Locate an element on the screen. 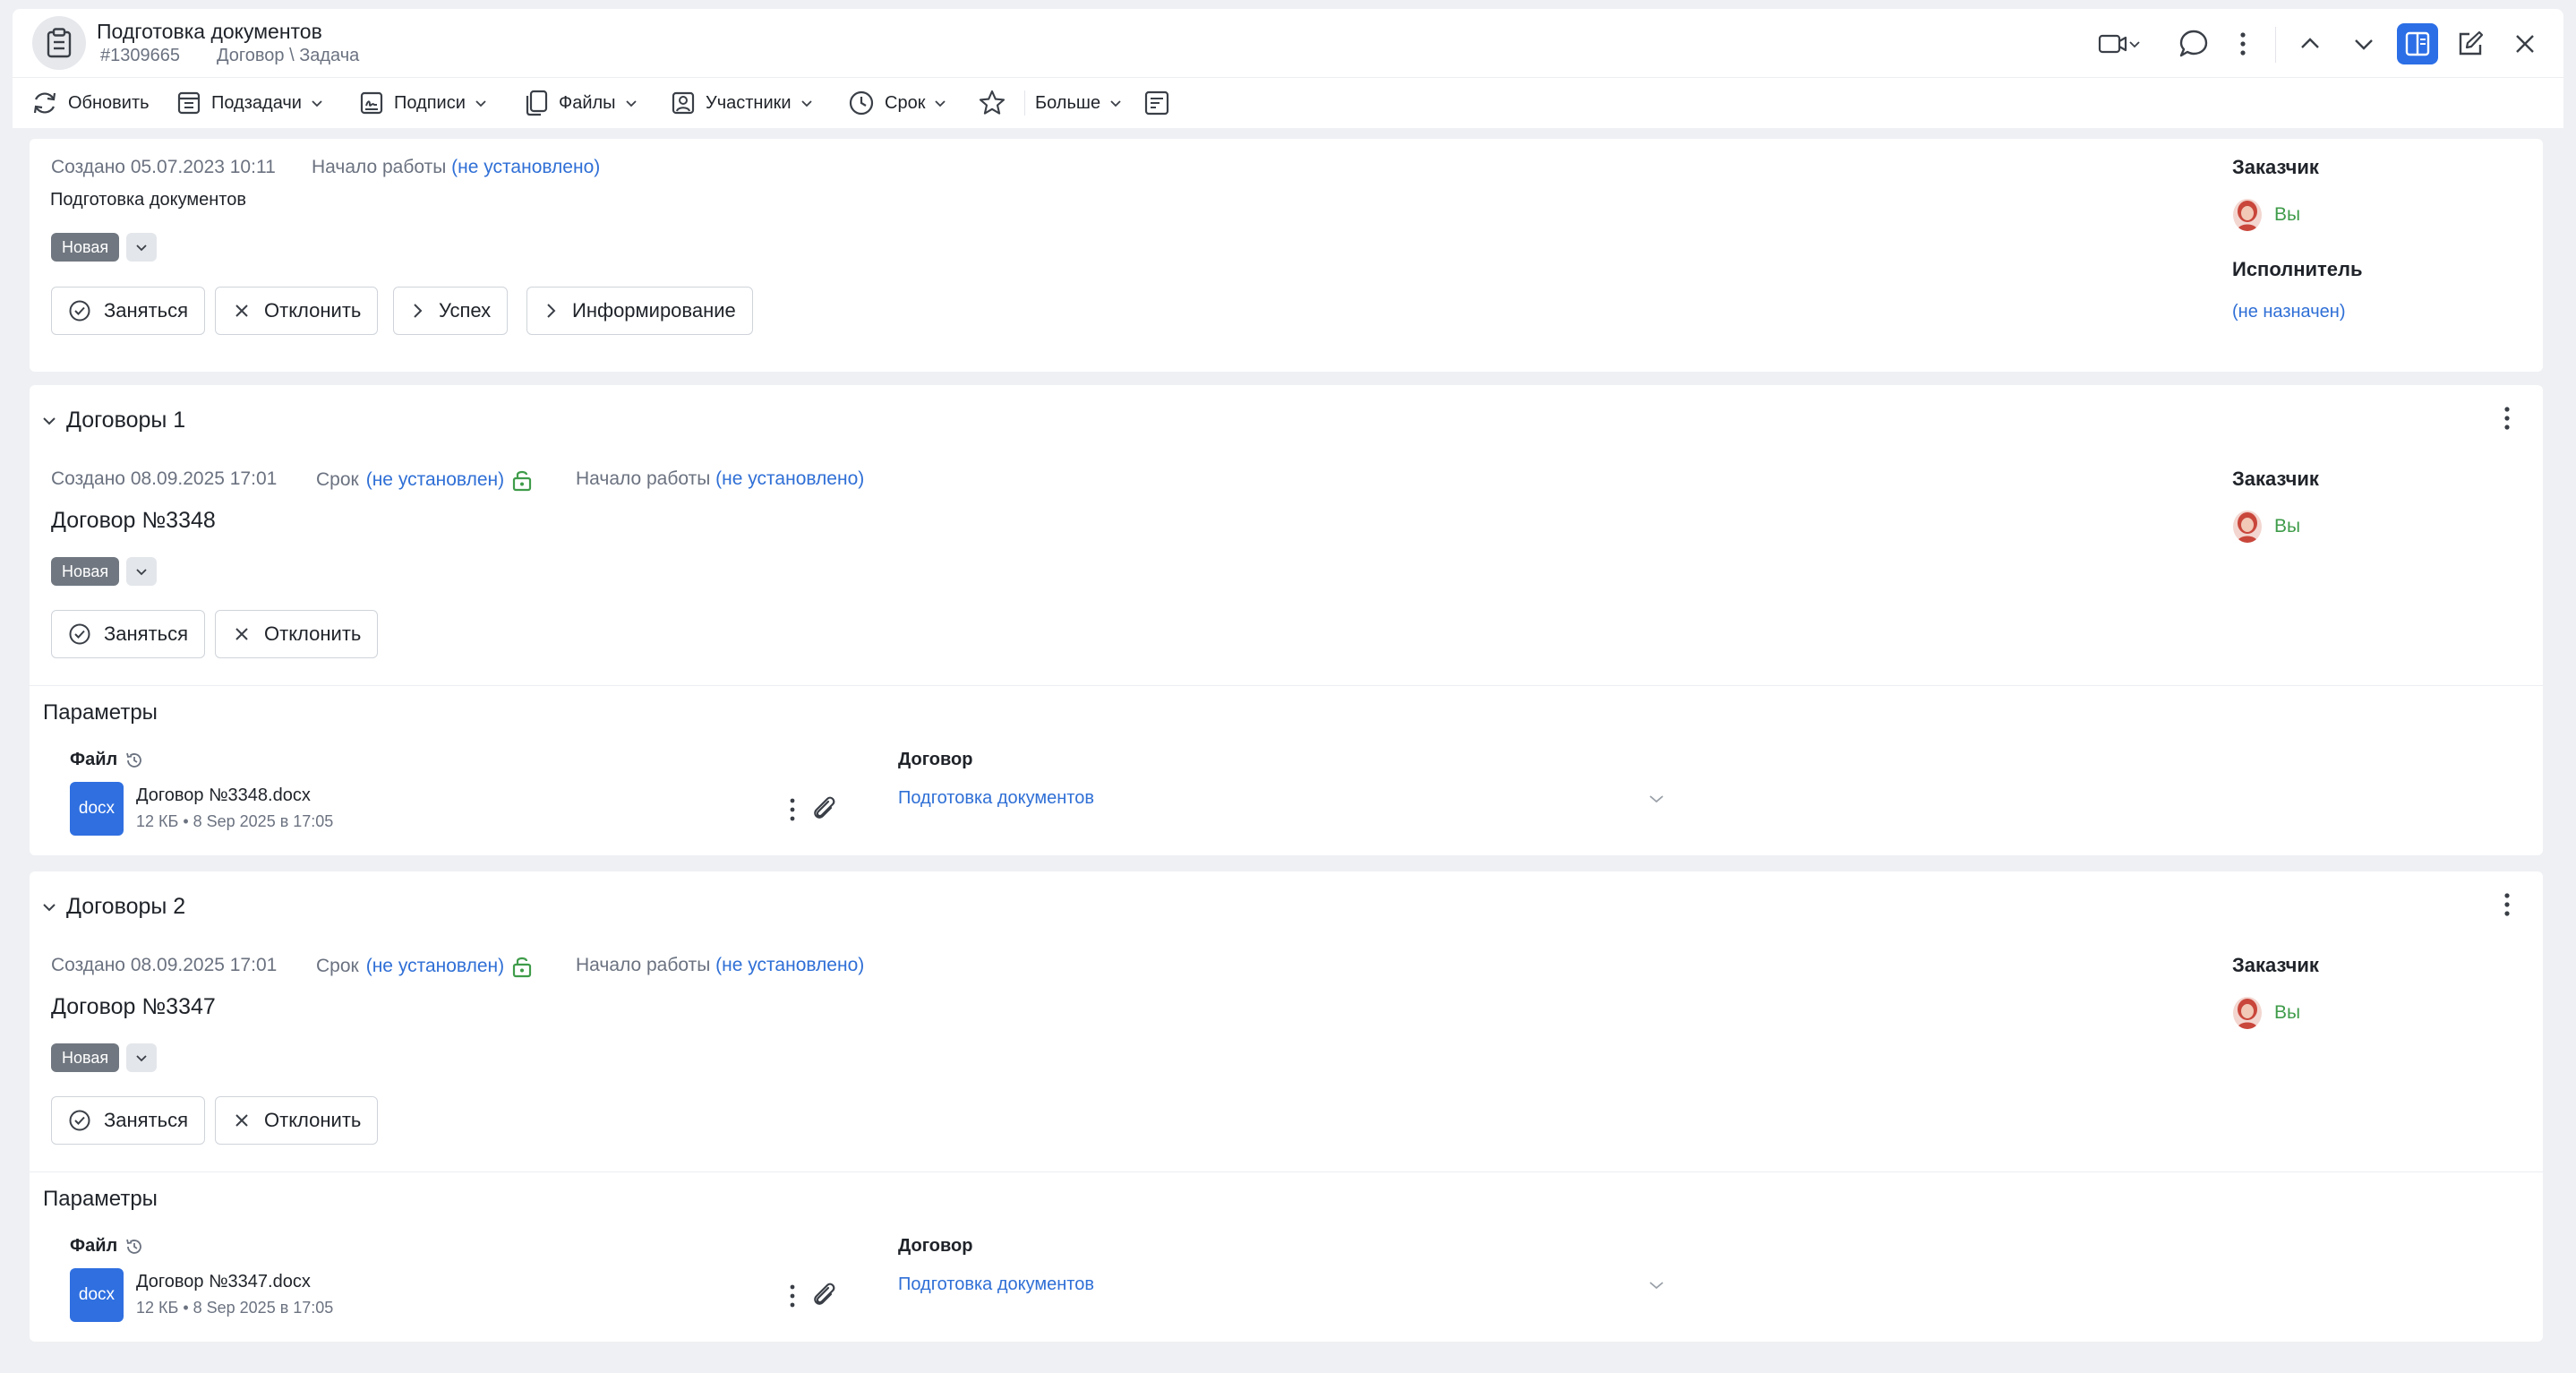 The image size is (2576, 1373). split-view-icon is located at coordinates (2417, 43).